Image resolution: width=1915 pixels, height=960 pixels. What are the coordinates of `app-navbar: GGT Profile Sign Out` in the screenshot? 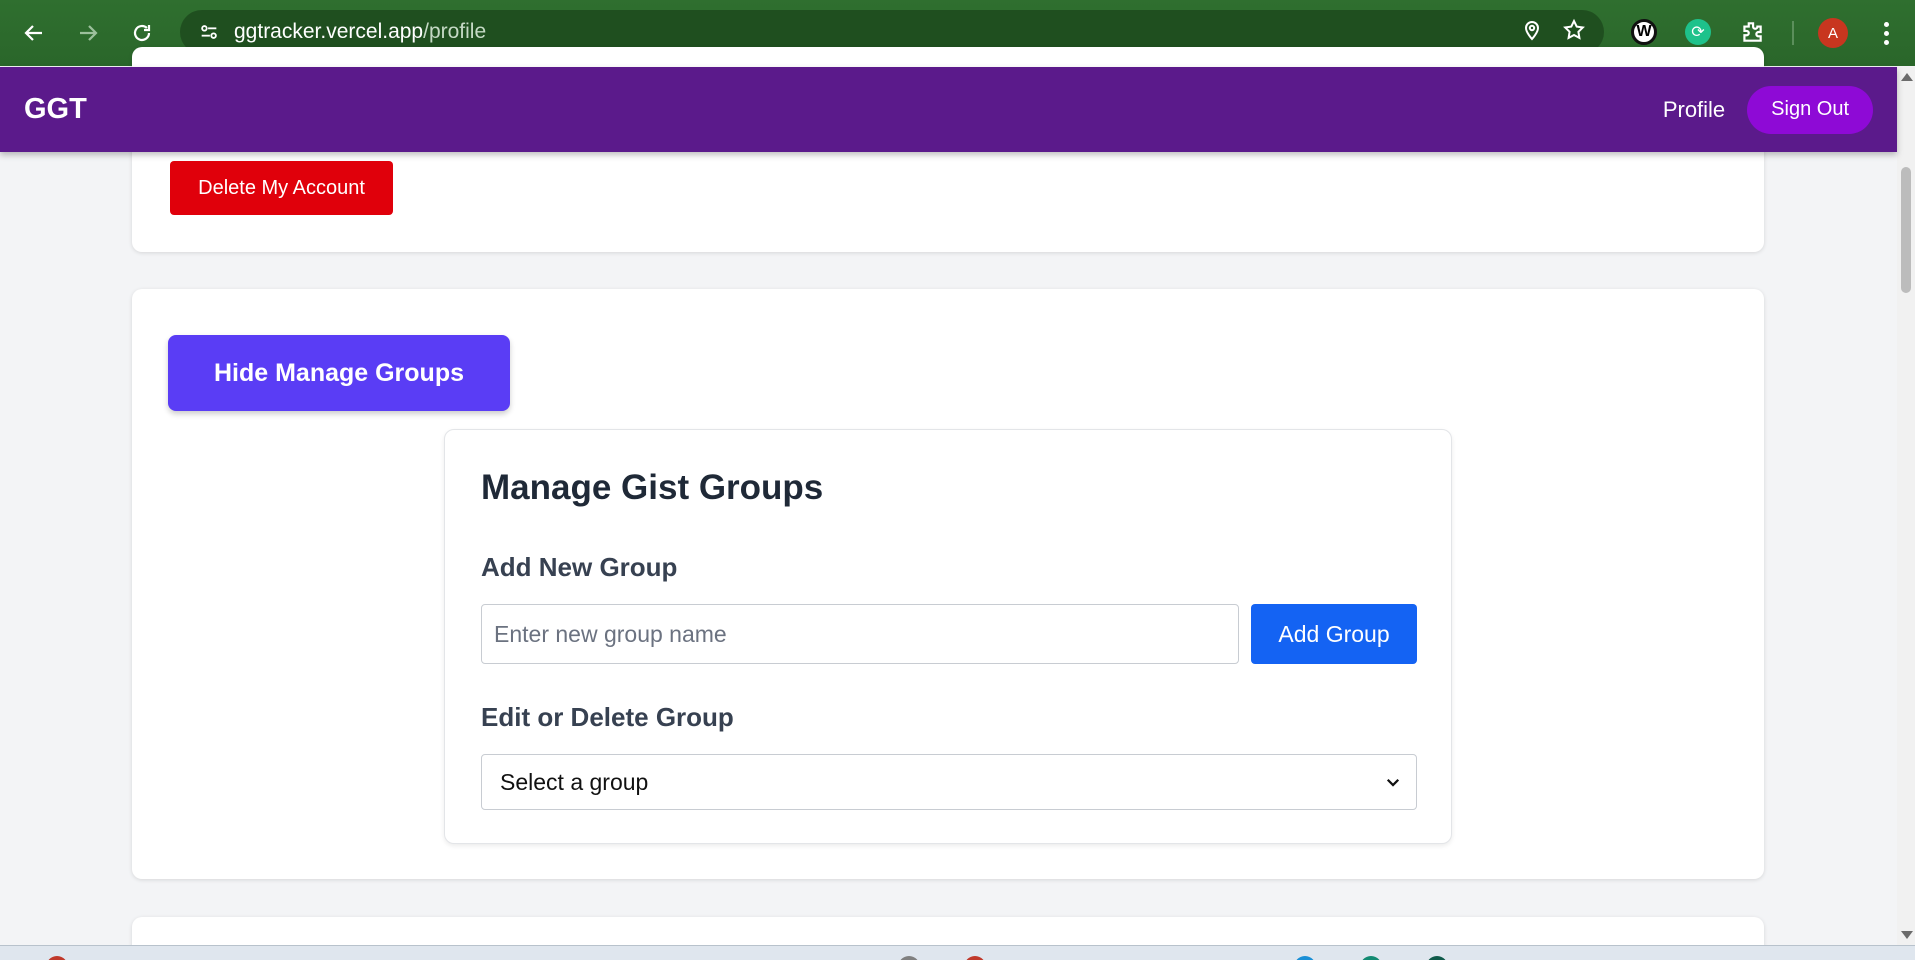 It's located at (948, 109).